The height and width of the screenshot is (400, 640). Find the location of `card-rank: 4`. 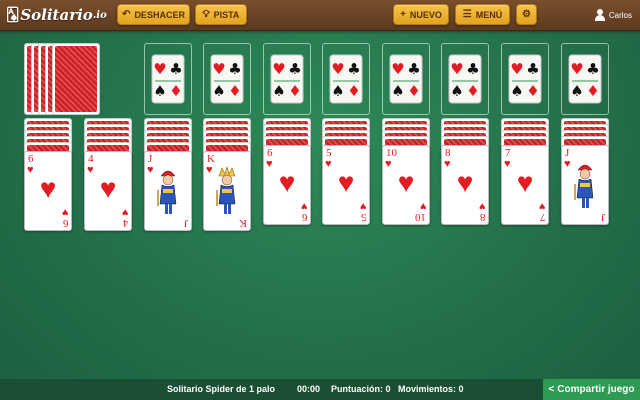

card-rank: 4 is located at coordinates (125, 223).